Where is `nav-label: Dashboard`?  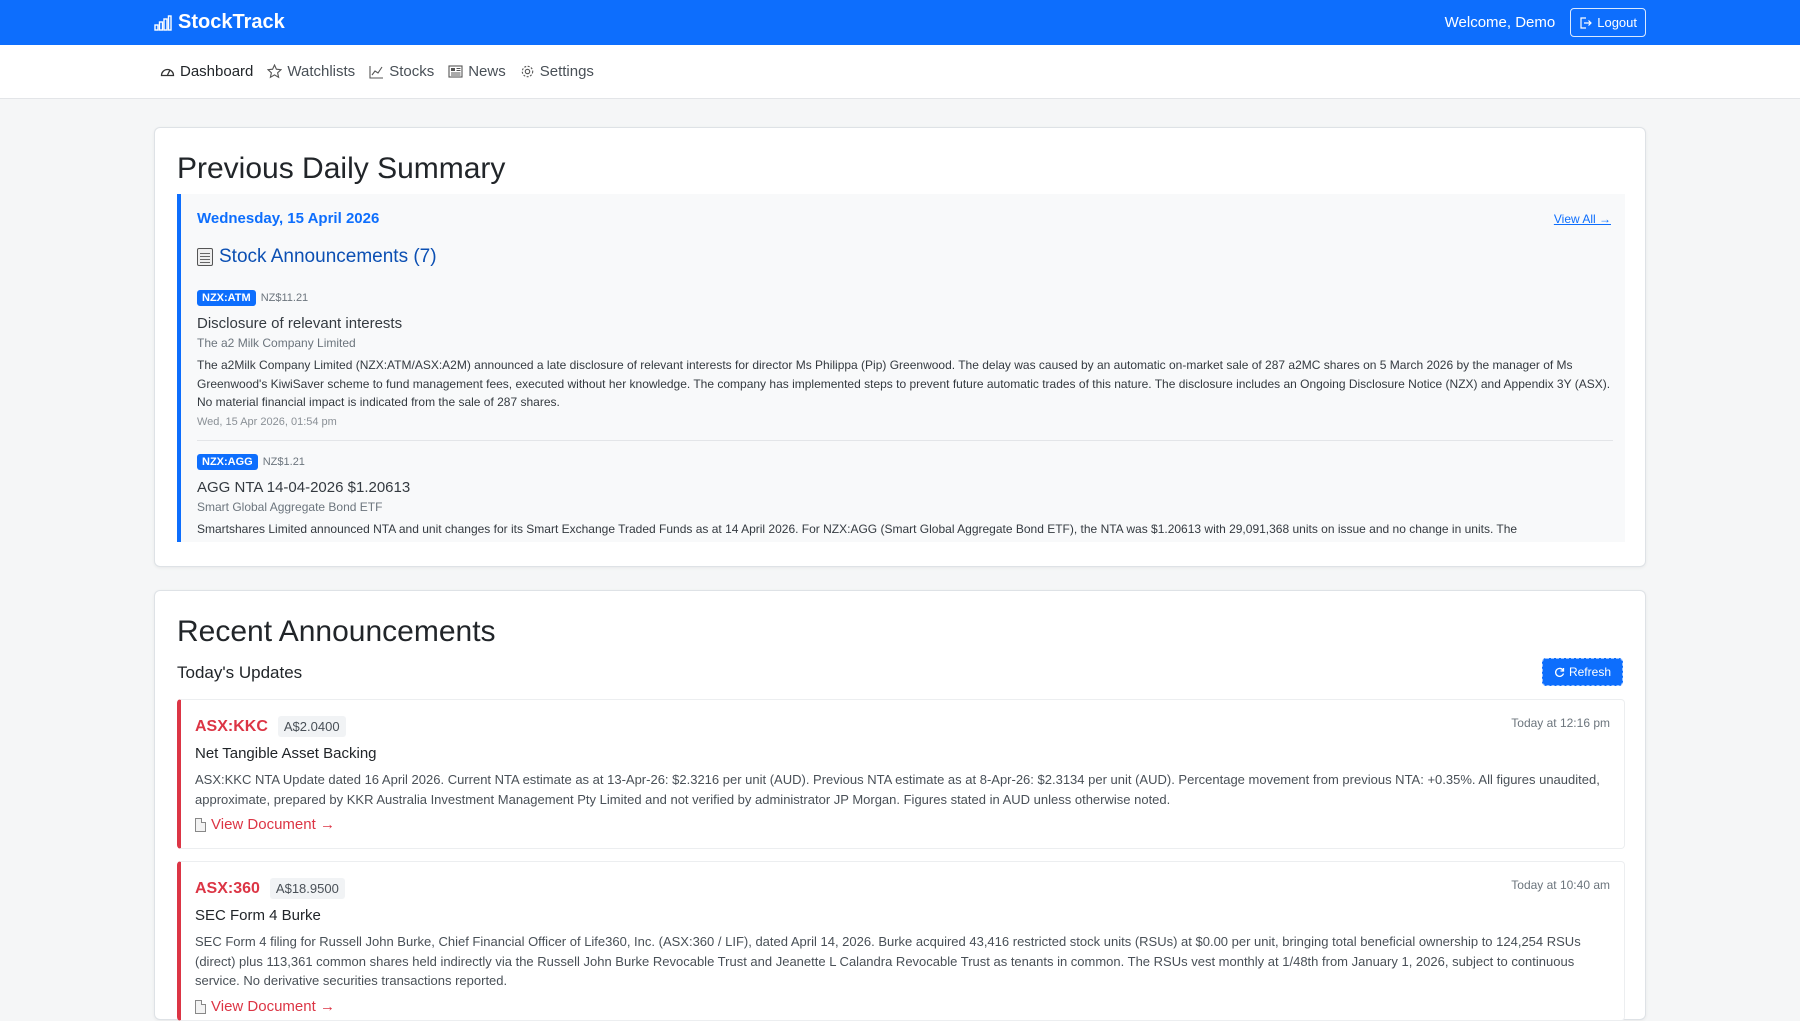
nav-label: Dashboard is located at coordinates (217, 71).